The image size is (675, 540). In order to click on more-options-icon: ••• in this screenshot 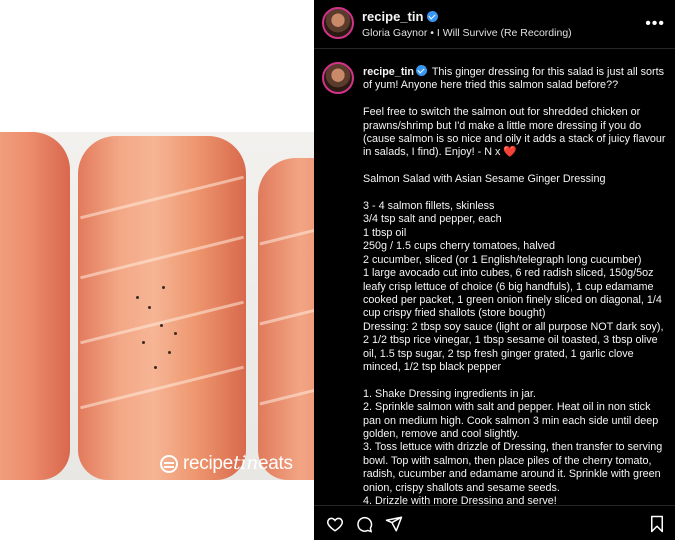, I will do `click(655, 24)`.